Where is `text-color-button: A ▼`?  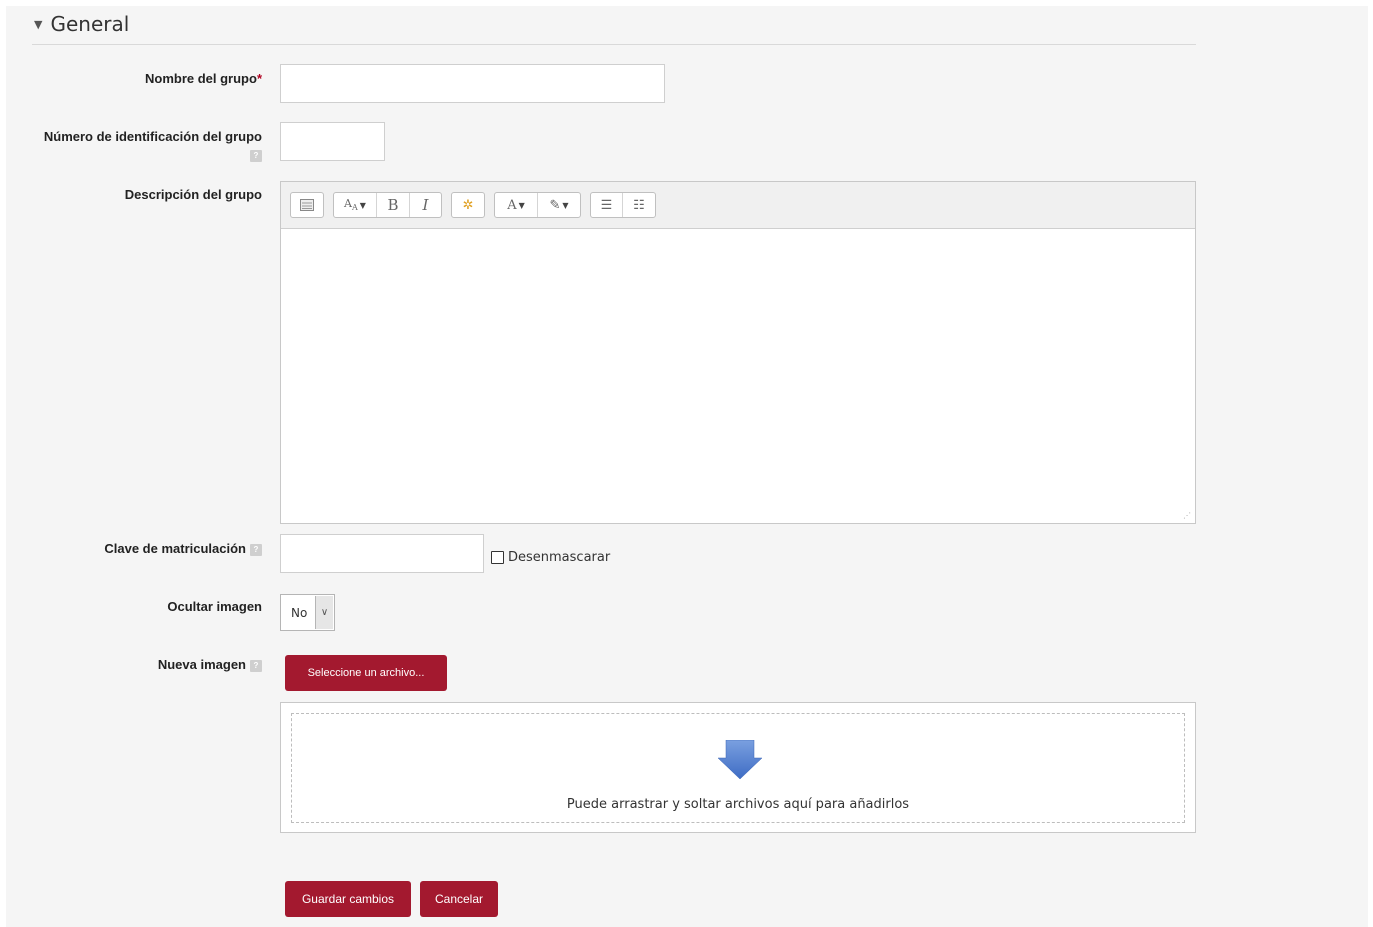 text-color-button: A ▼ is located at coordinates (516, 205).